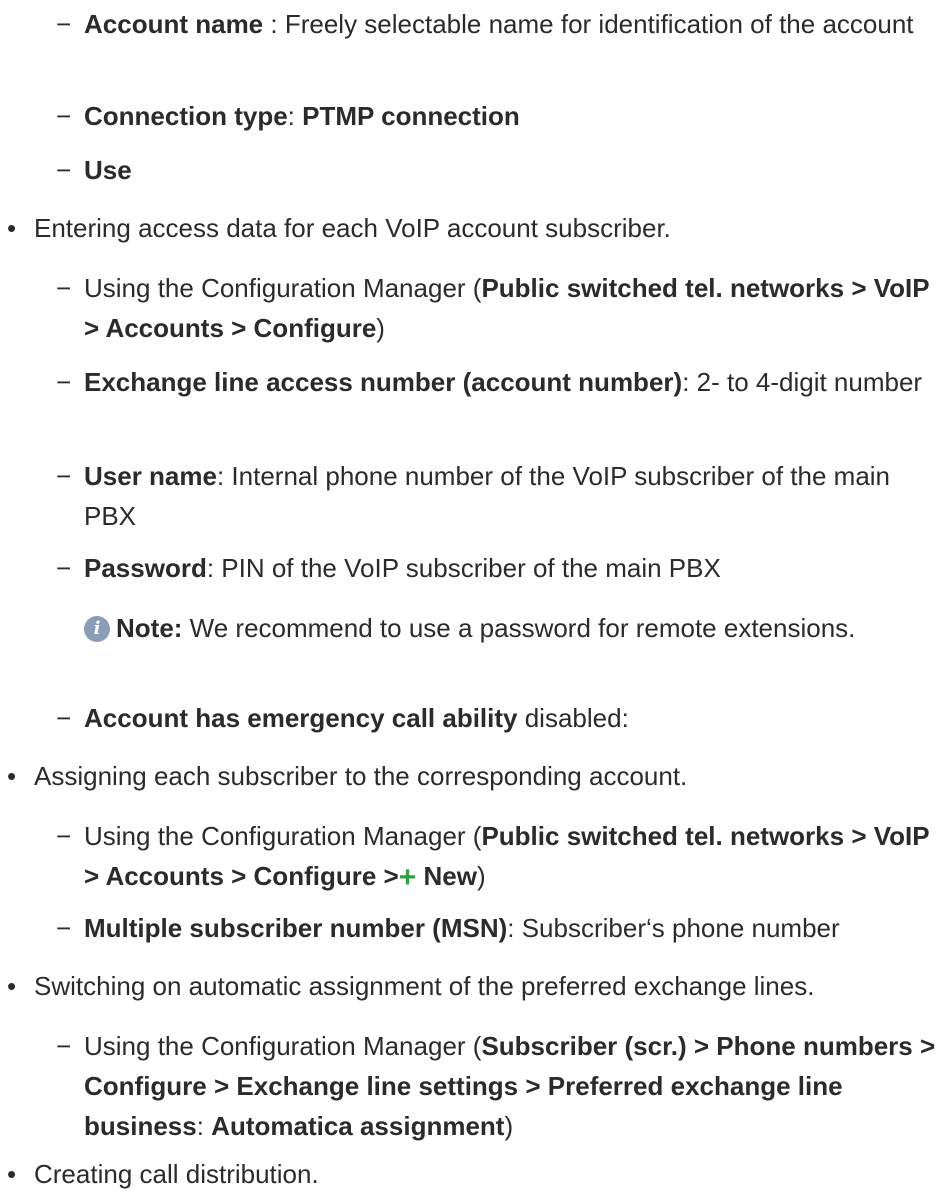 This screenshot has height=1194, width=949. I want to click on username-label: User name, so click(150, 476).